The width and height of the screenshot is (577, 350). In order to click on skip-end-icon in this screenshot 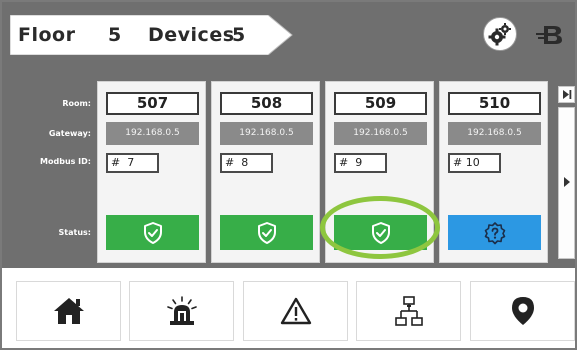, I will do `click(567, 94)`.